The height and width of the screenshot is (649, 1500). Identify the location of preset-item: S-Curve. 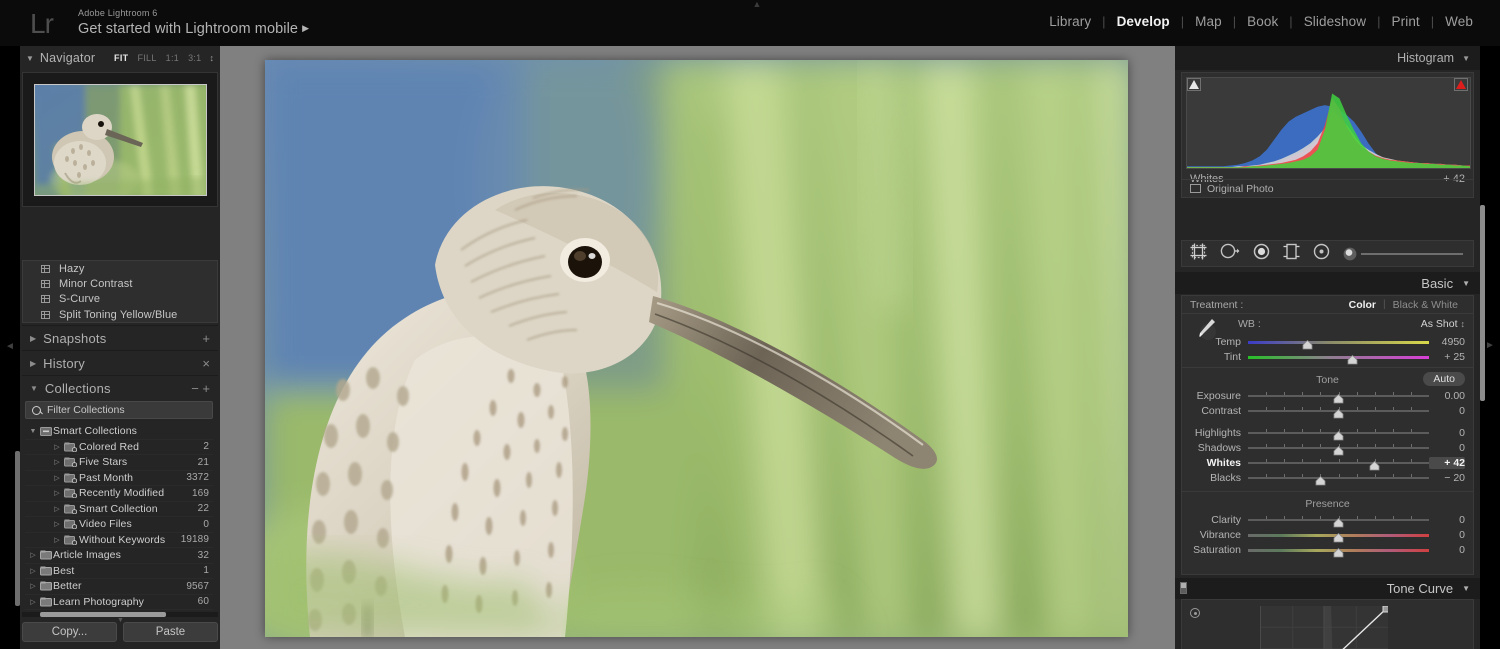
(120, 299).